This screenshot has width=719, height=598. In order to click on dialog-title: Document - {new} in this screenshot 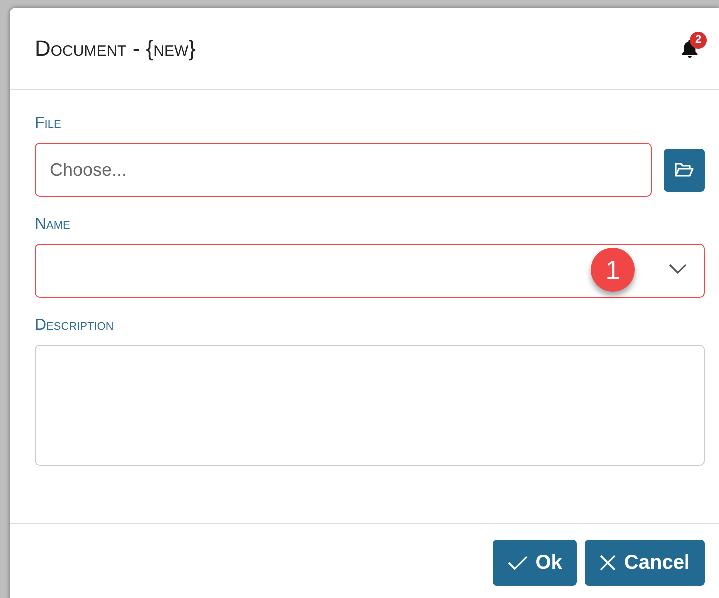, I will do `click(115, 49)`.